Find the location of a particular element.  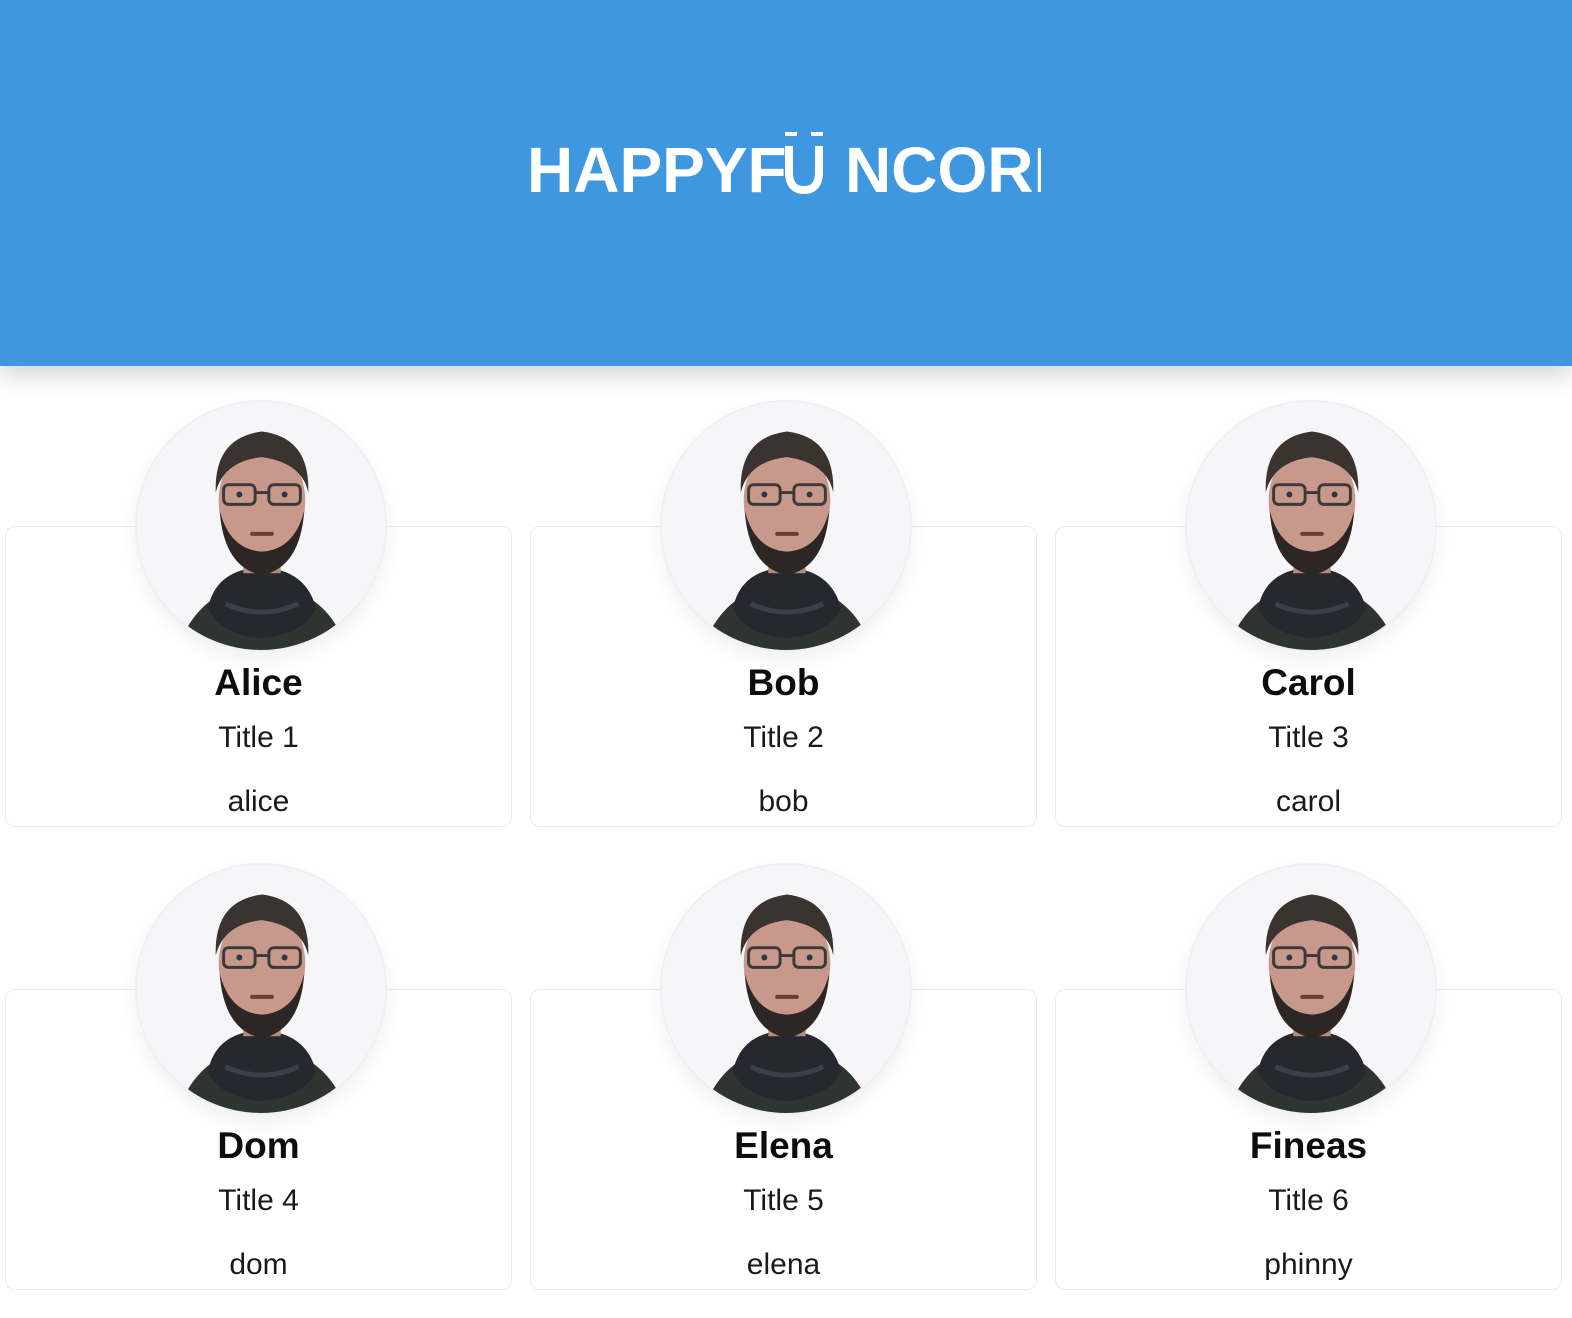

person-title: Title 5 is located at coordinates (783, 1200).